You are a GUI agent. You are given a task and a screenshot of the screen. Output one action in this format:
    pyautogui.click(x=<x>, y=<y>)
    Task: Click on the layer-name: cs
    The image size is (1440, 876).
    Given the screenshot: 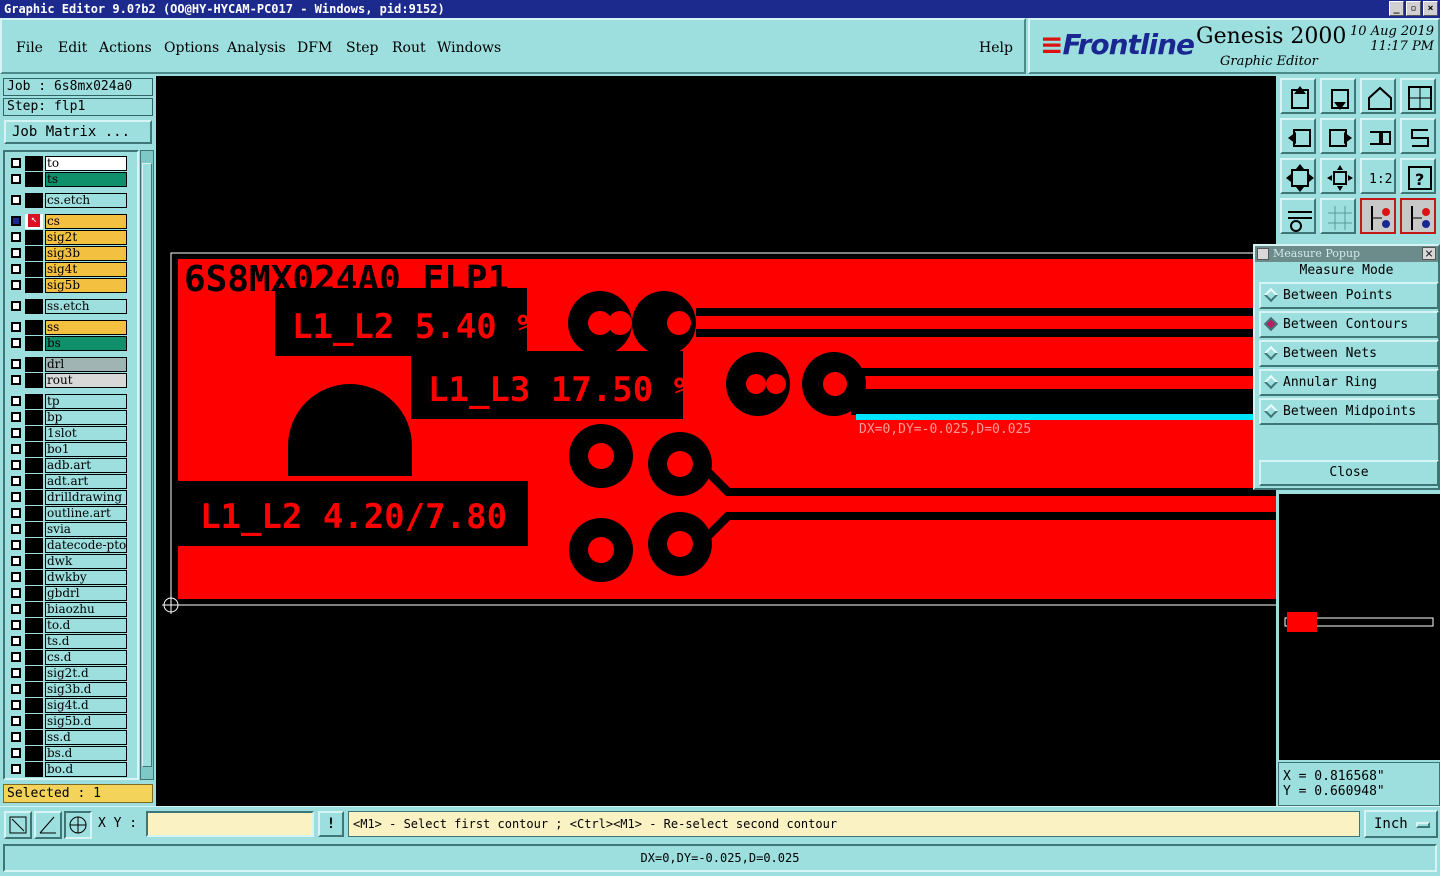 What is the action you would take?
    pyautogui.click(x=86, y=221)
    